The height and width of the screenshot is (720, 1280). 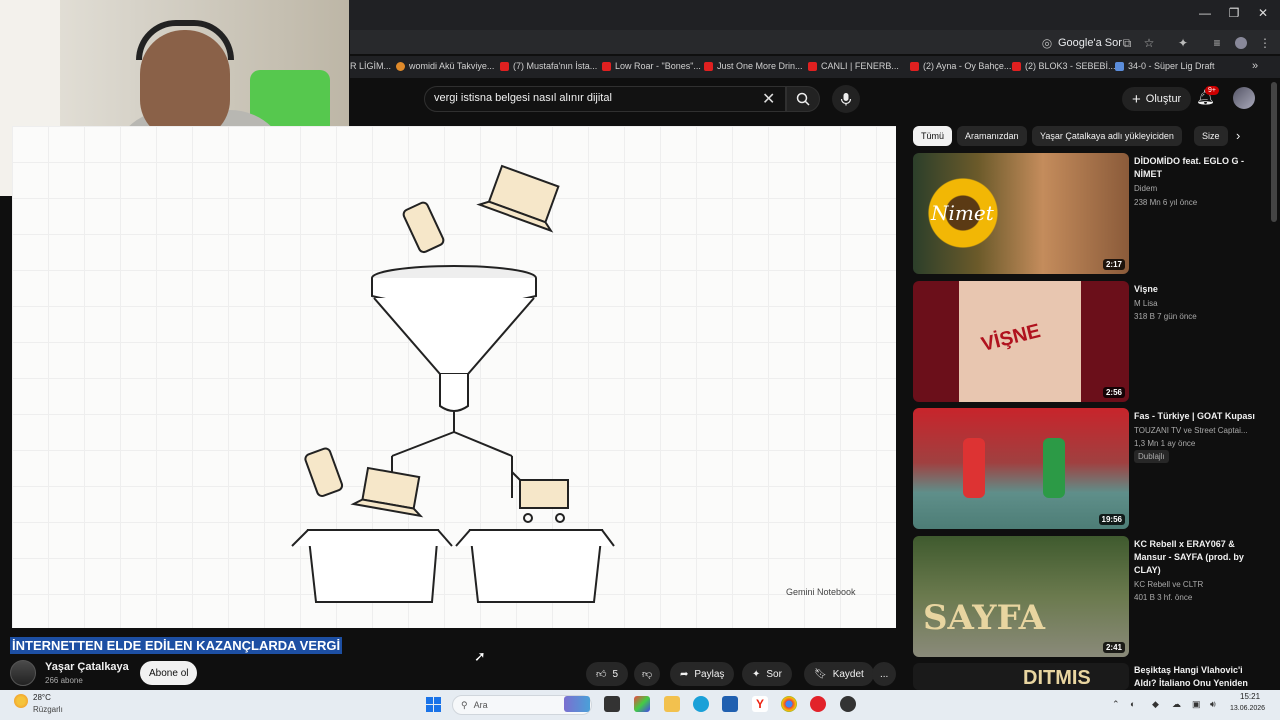 What do you see at coordinates (1250, 696) in the screenshot?
I see `taskbar-clock-time: 15:21` at bounding box center [1250, 696].